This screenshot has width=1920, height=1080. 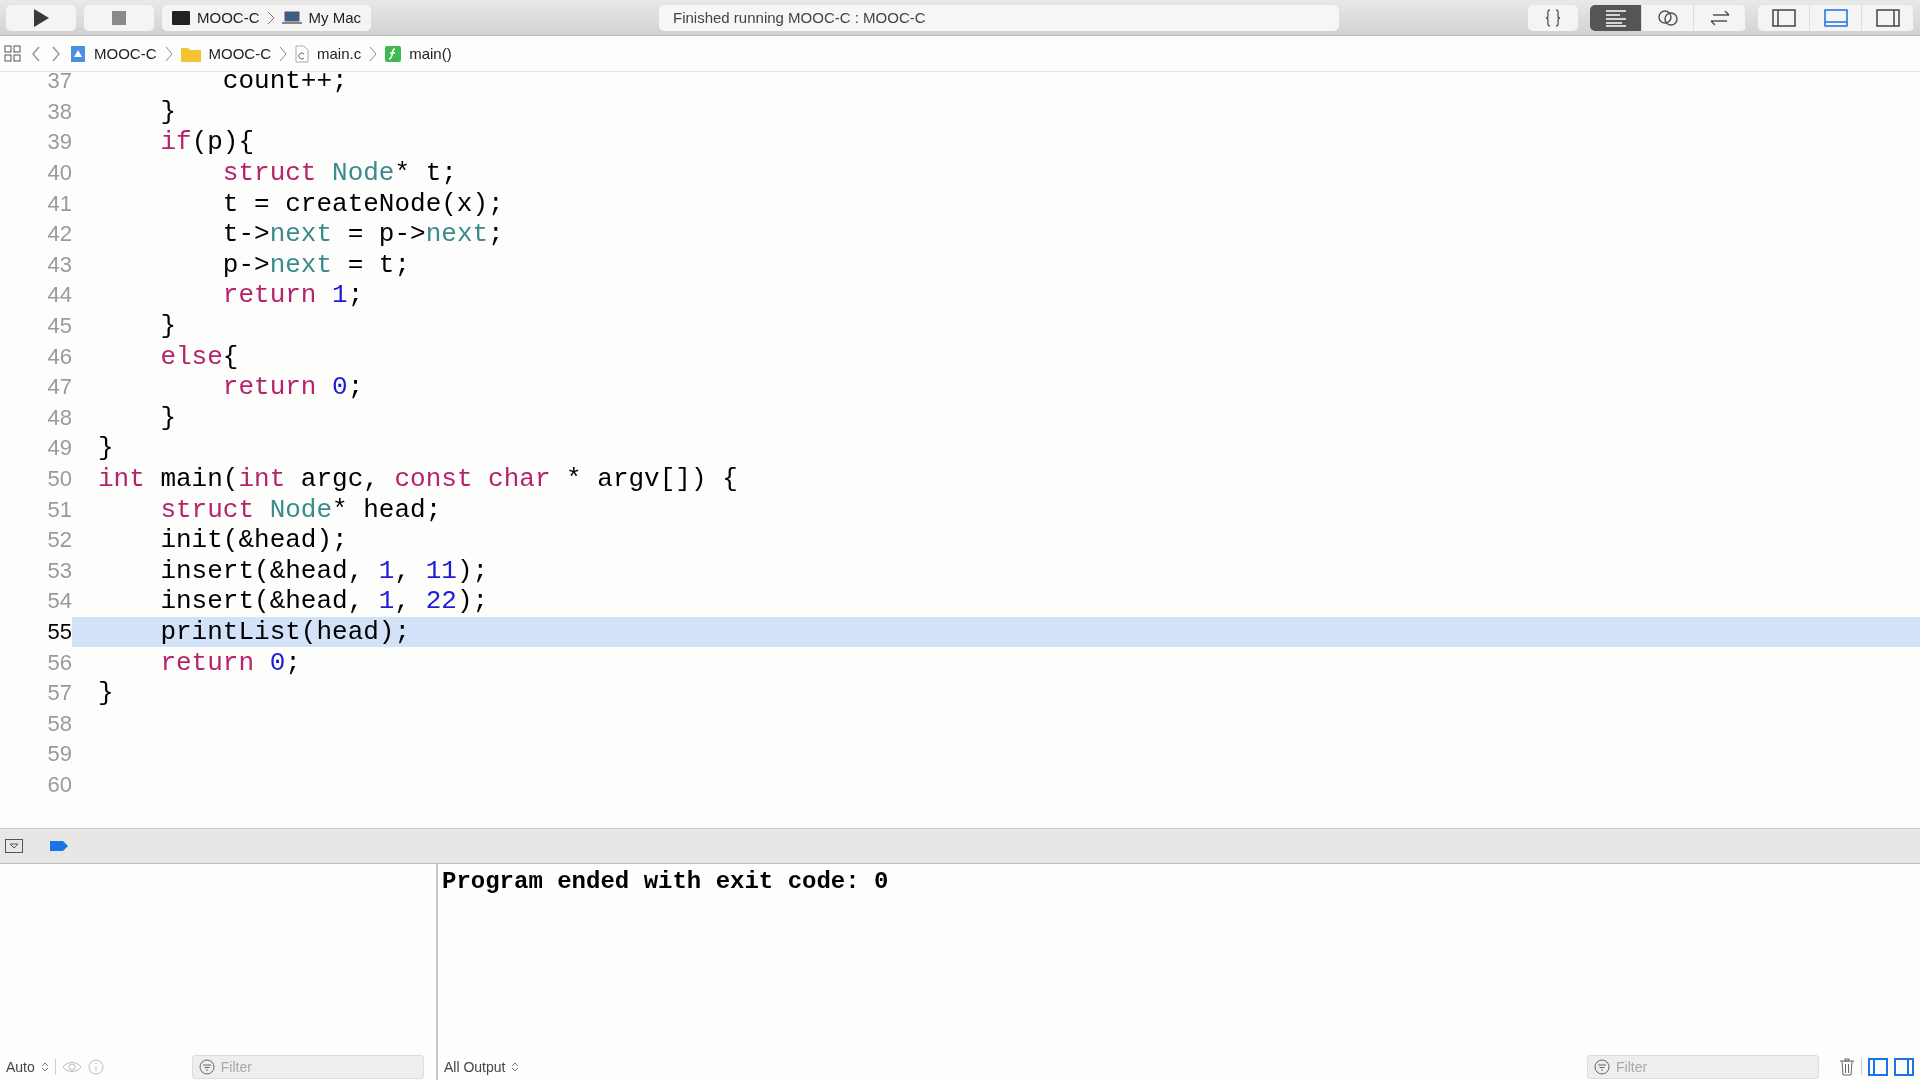 What do you see at coordinates (393, 53) in the screenshot?
I see `function-icon` at bounding box center [393, 53].